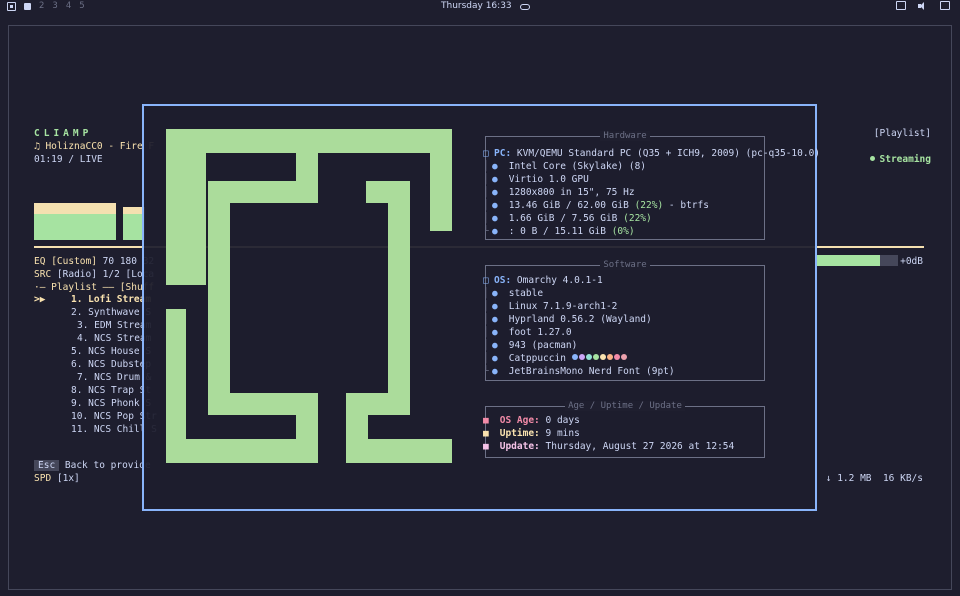 This screenshot has height=596, width=960. I want to click on branch-icon: ●, so click(495, 293).